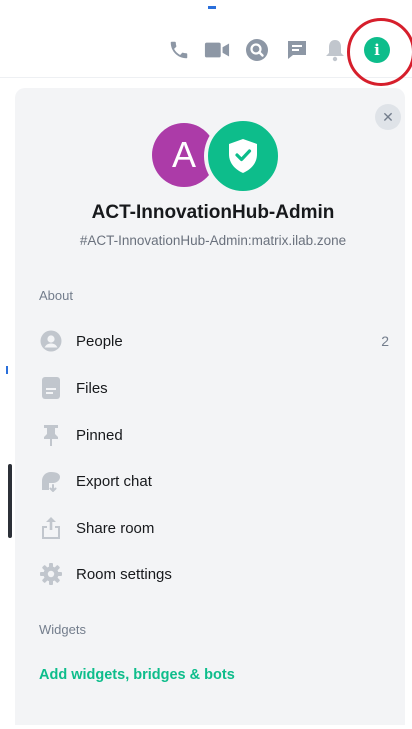 Image resolution: width=412 pixels, height=729 pixels. I want to click on video-icon, so click(217, 50).